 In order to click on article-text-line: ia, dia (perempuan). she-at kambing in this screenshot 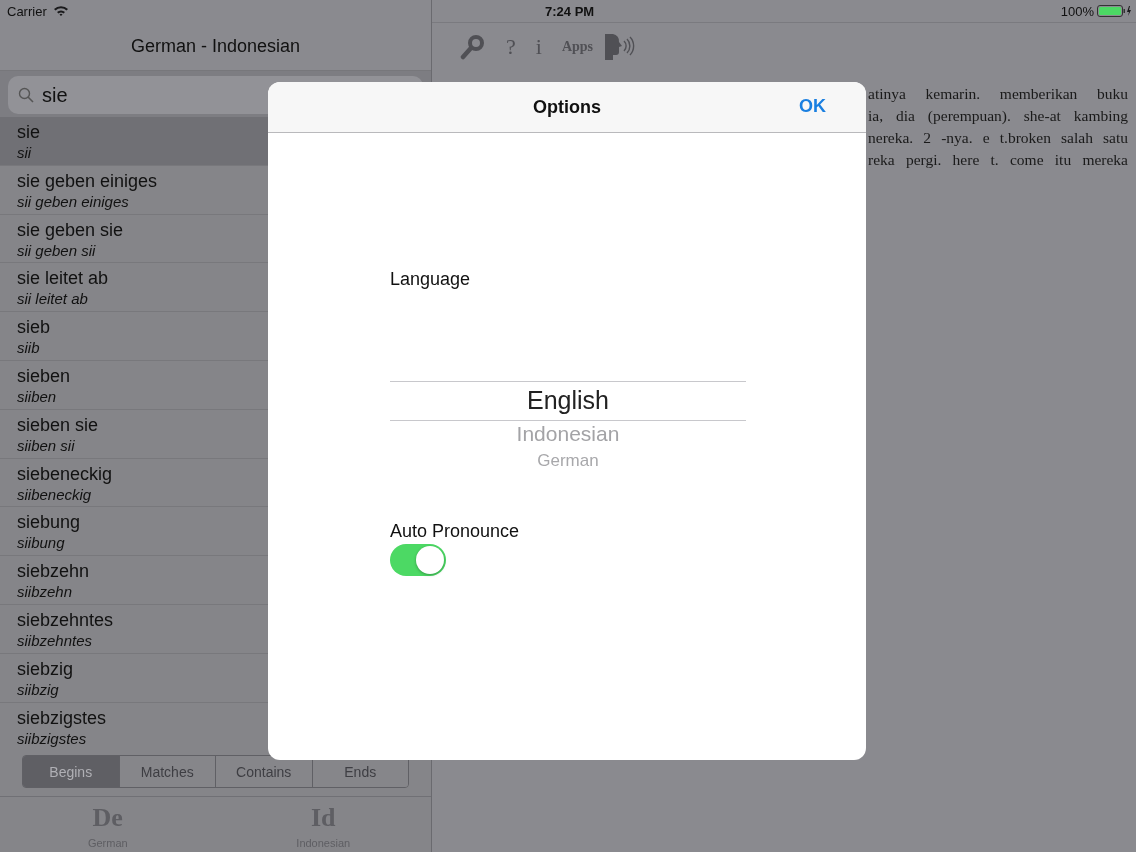, I will do `click(998, 116)`.